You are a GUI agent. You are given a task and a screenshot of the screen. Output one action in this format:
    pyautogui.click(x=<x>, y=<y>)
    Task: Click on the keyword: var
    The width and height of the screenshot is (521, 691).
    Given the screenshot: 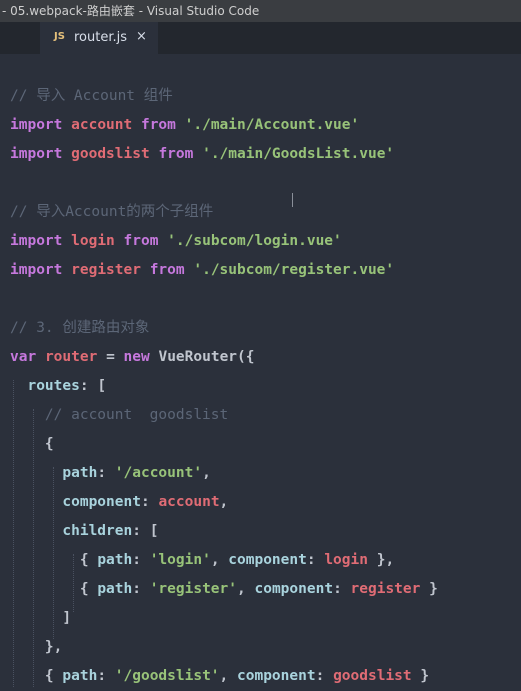 What is the action you would take?
    pyautogui.click(x=23, y=357)
    